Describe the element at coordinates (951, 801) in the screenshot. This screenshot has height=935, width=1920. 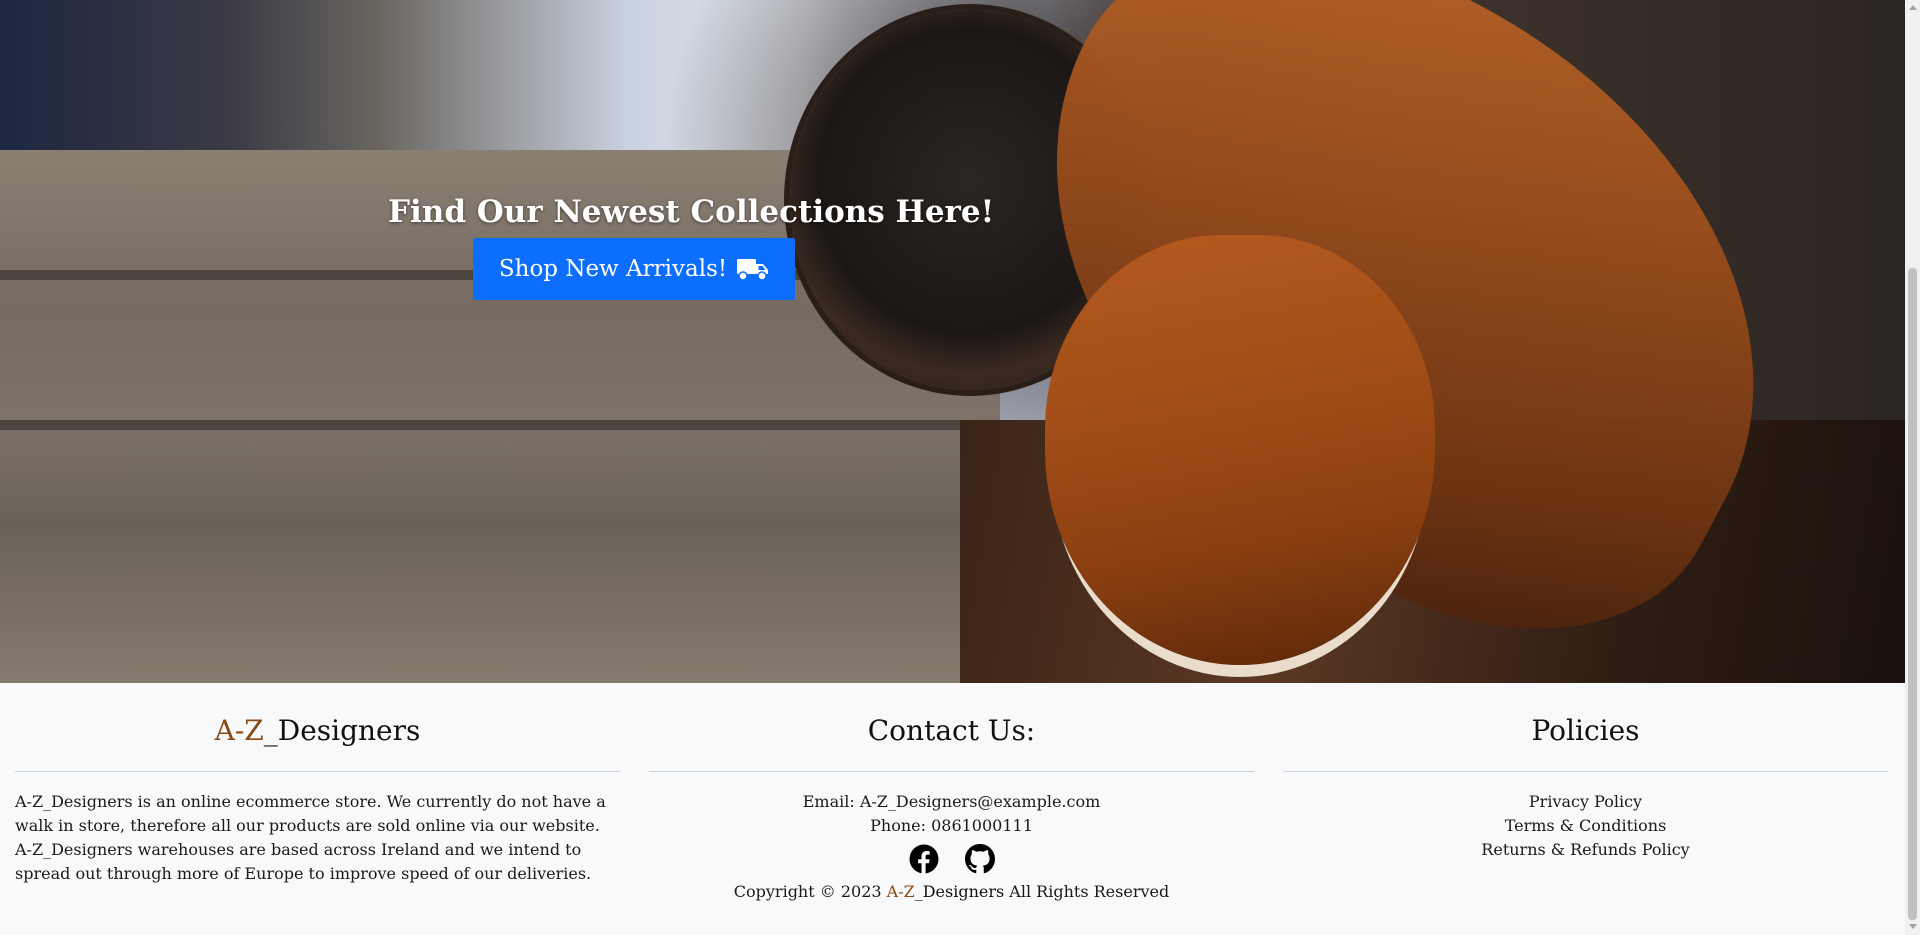
I see `contact-email: Email: A-Z_Designers@example.com` at that location.